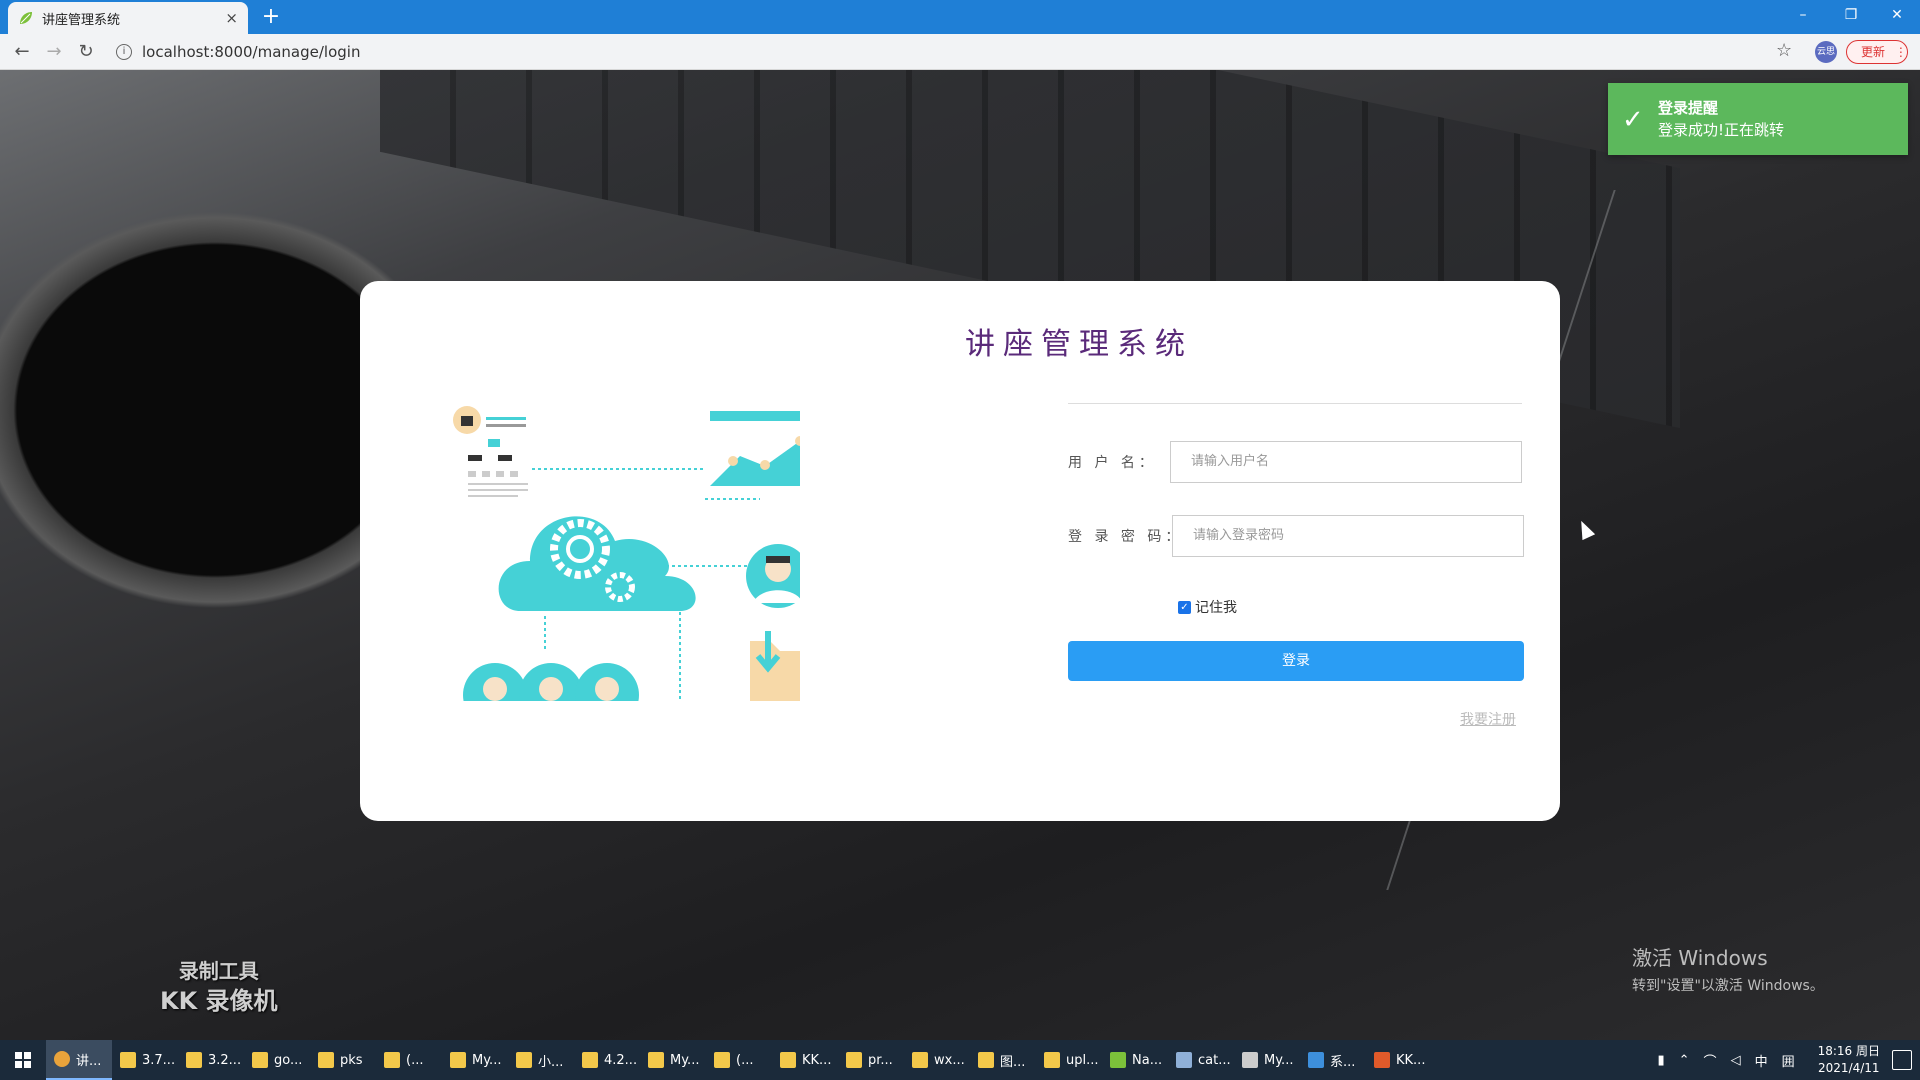 The image size is (1920, 1080). Describe the element at coordinates (1873, 52) in the screenshot. I see `update-label: 更新` at that location.